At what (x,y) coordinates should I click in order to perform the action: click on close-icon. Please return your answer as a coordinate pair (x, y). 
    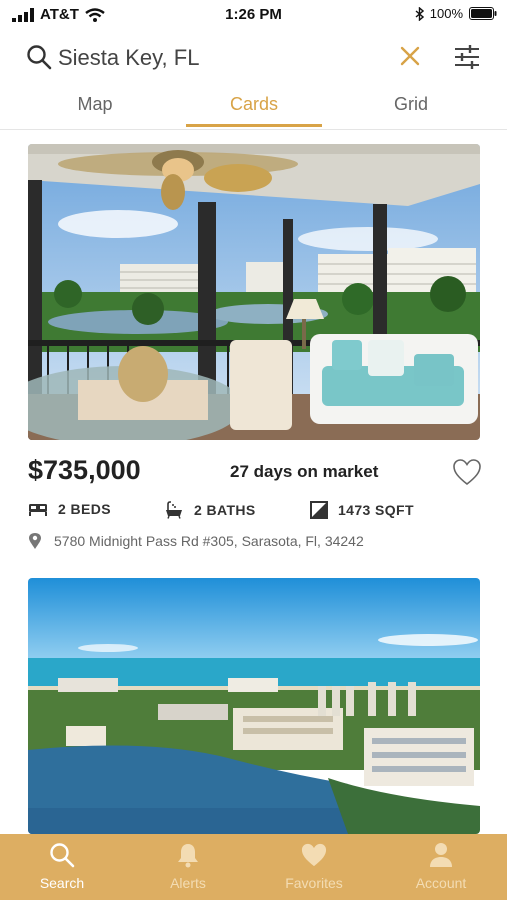
    Looking at the image, I should click on (410, 56).